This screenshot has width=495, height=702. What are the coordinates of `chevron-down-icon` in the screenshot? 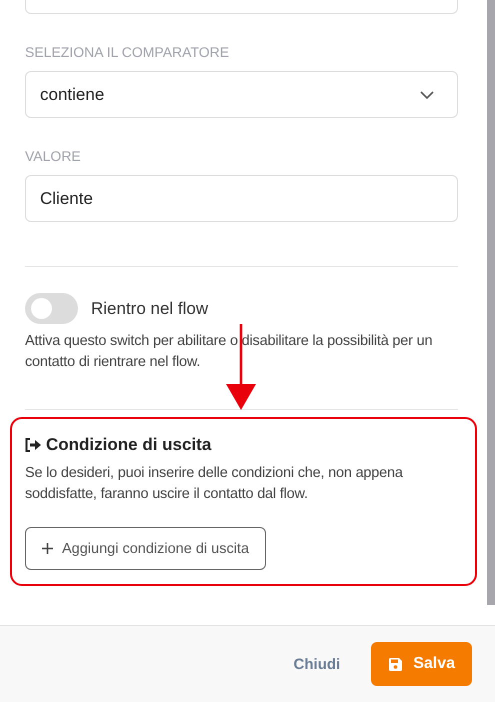 It's located at (427, 95).